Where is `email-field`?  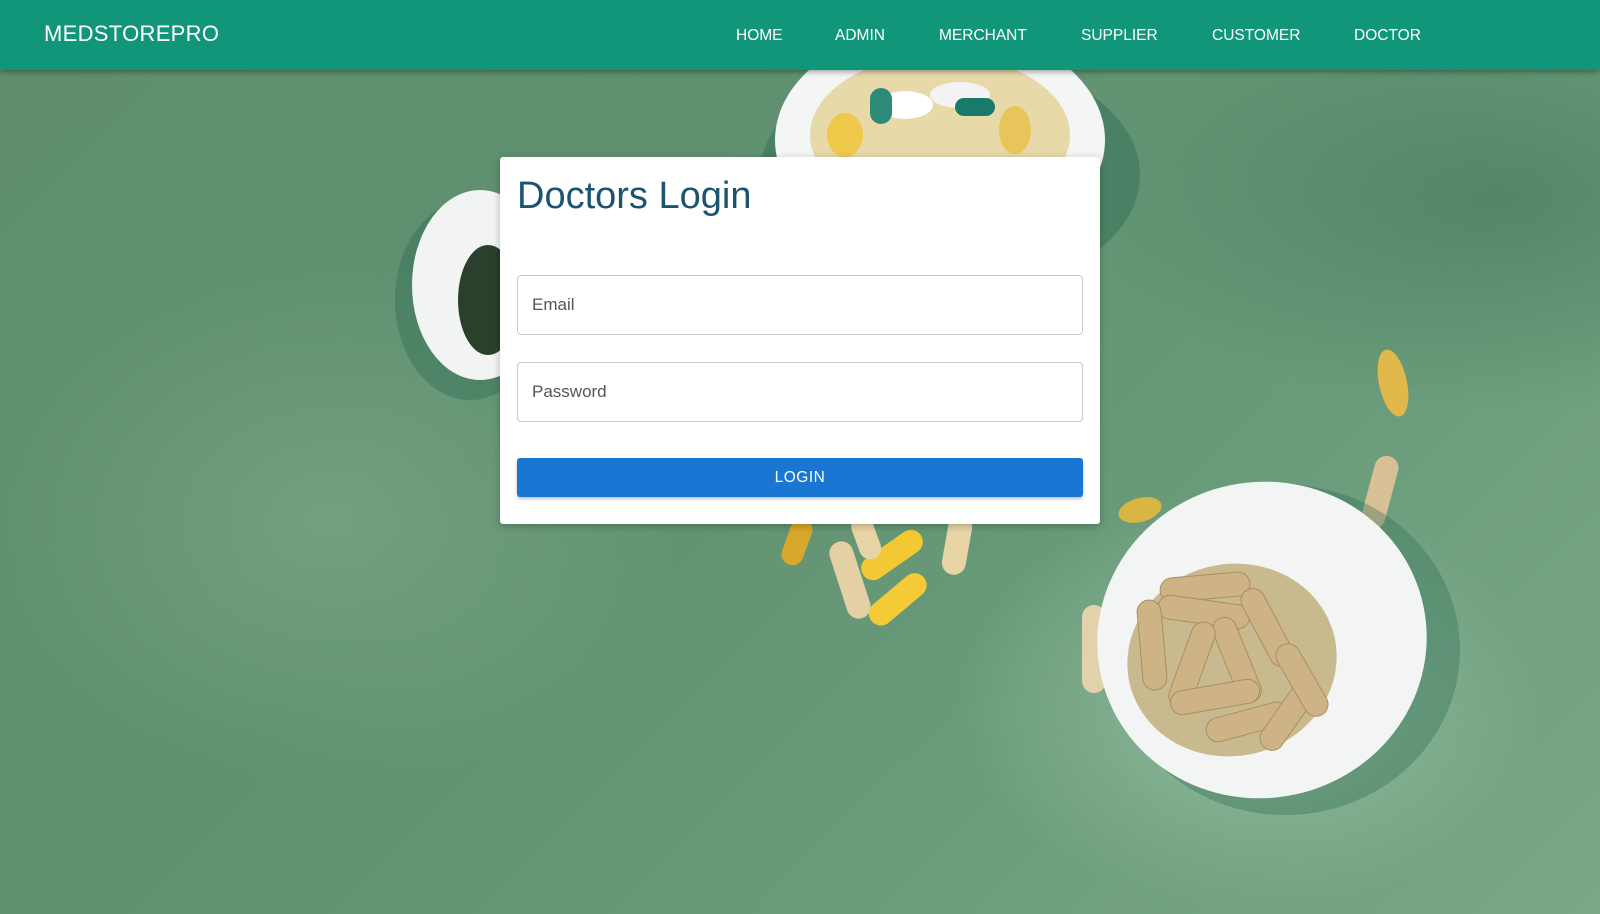 email-field is located at coordinates (800, 305).